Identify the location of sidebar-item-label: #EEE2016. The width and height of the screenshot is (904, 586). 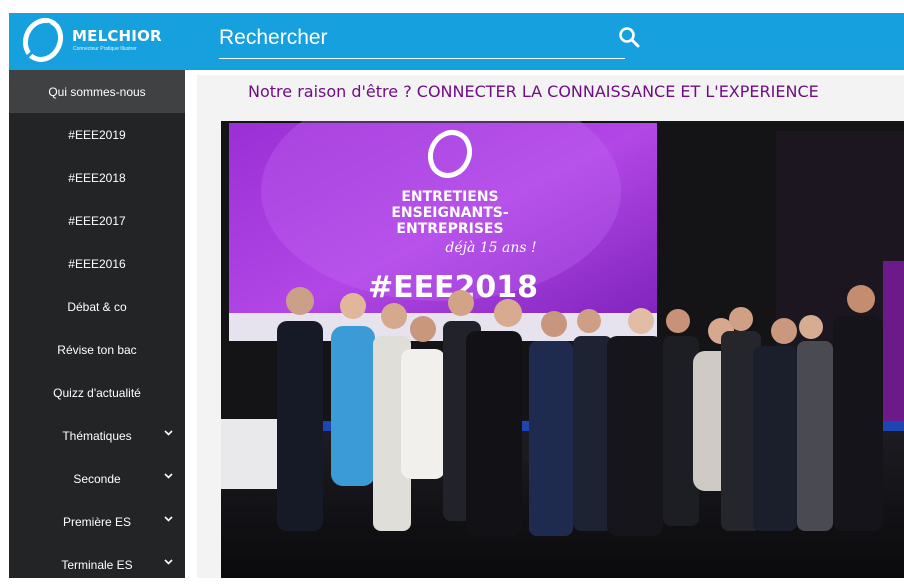
(97, 263).